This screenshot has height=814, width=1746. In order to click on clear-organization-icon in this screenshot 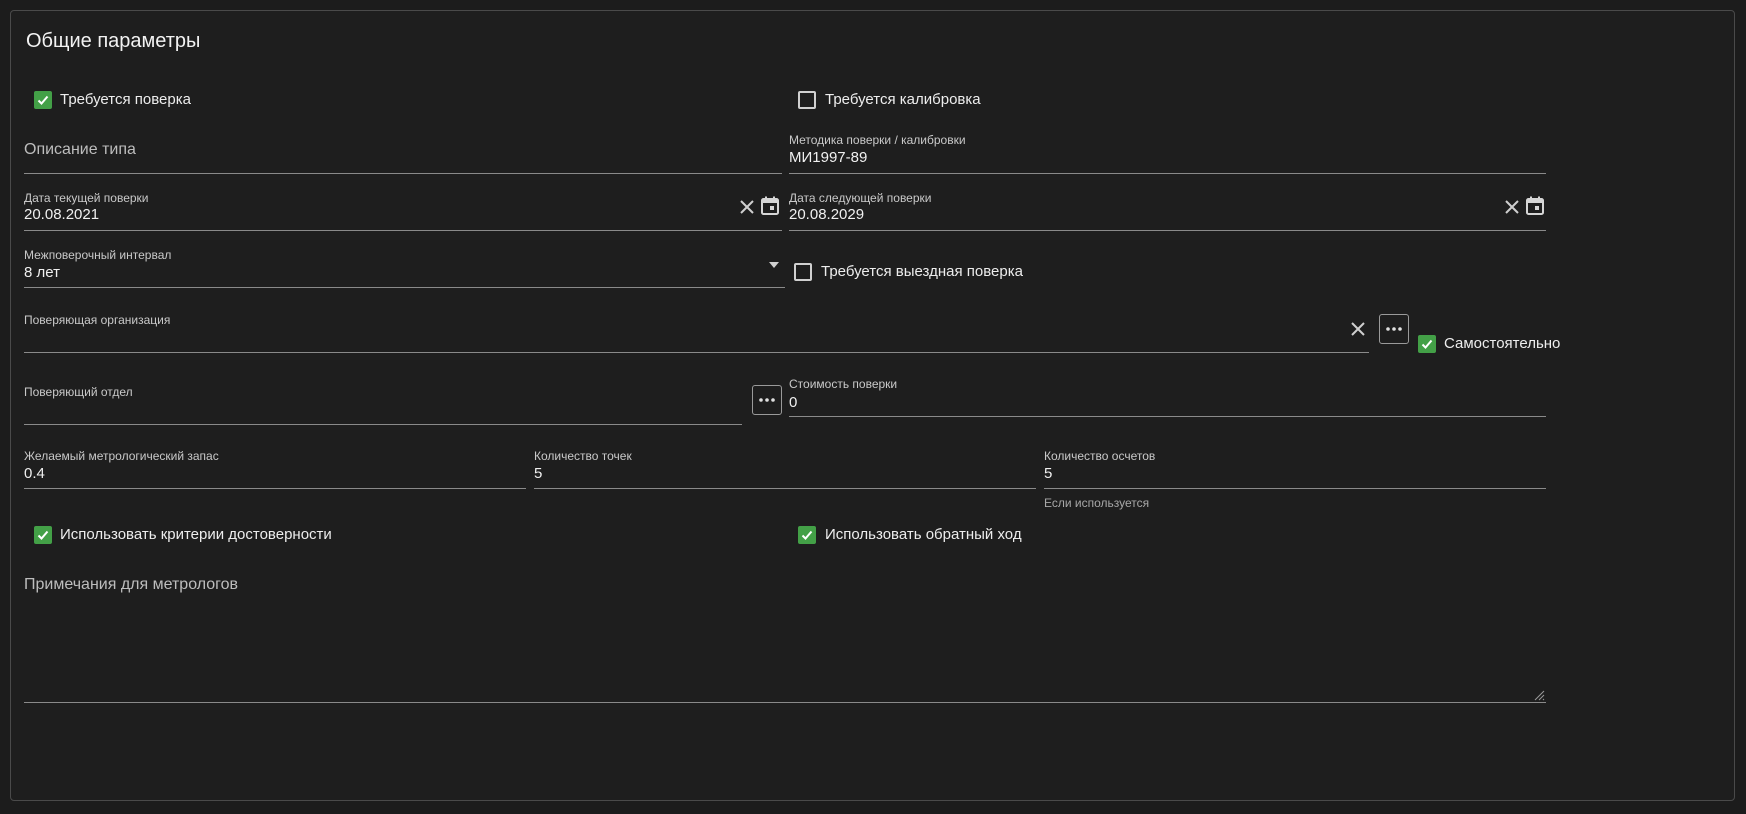, I will do `click(1359, 330)`.